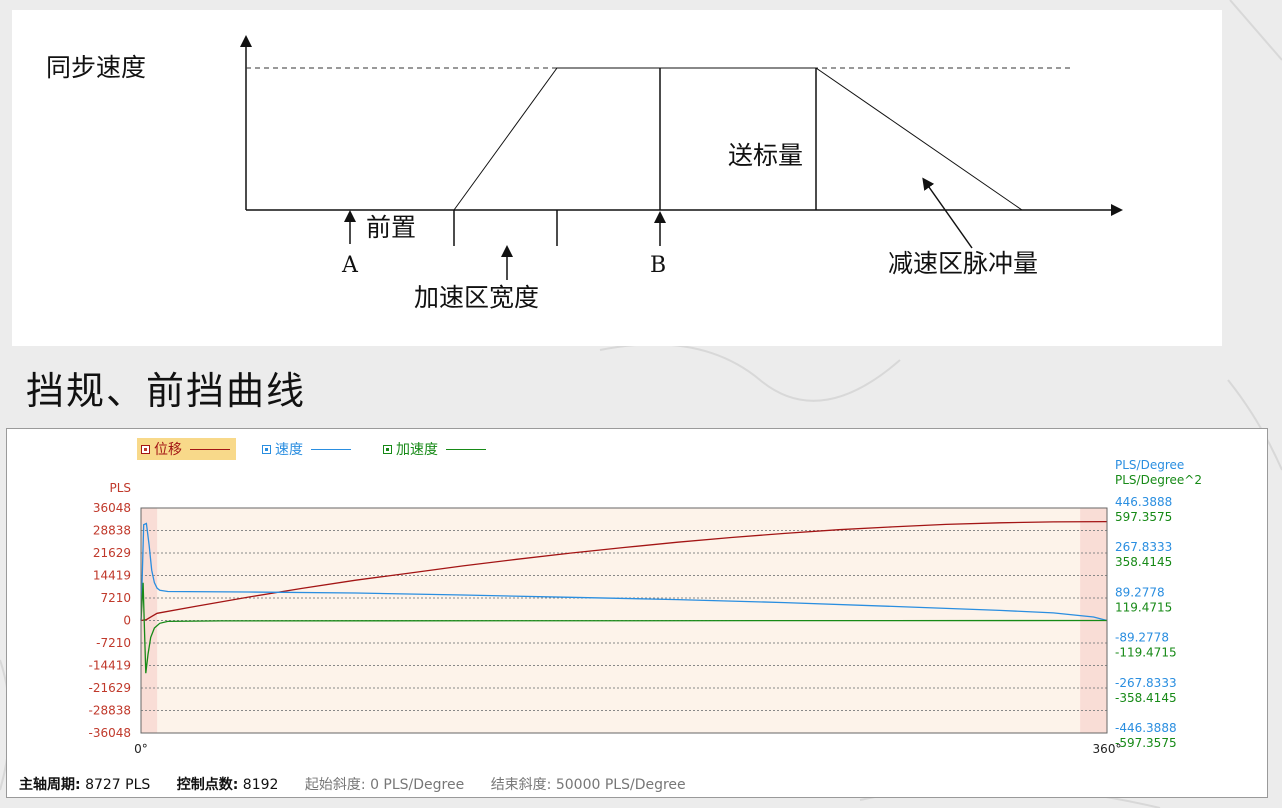  What do you see at coordinates (50, 785) in the screenshot?
I see `footer-period-label: 主轴周期:` at bounding box center [50, 785].